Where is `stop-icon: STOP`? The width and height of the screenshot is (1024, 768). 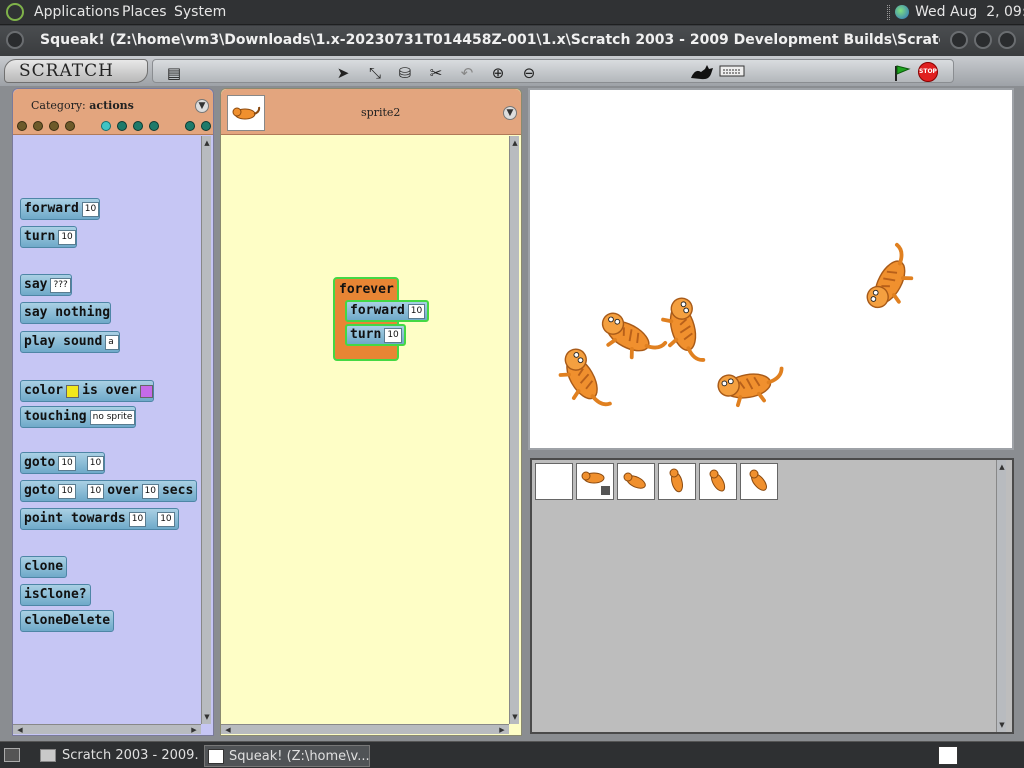
stop-icon: STOP is located at coordinates (928, 72).